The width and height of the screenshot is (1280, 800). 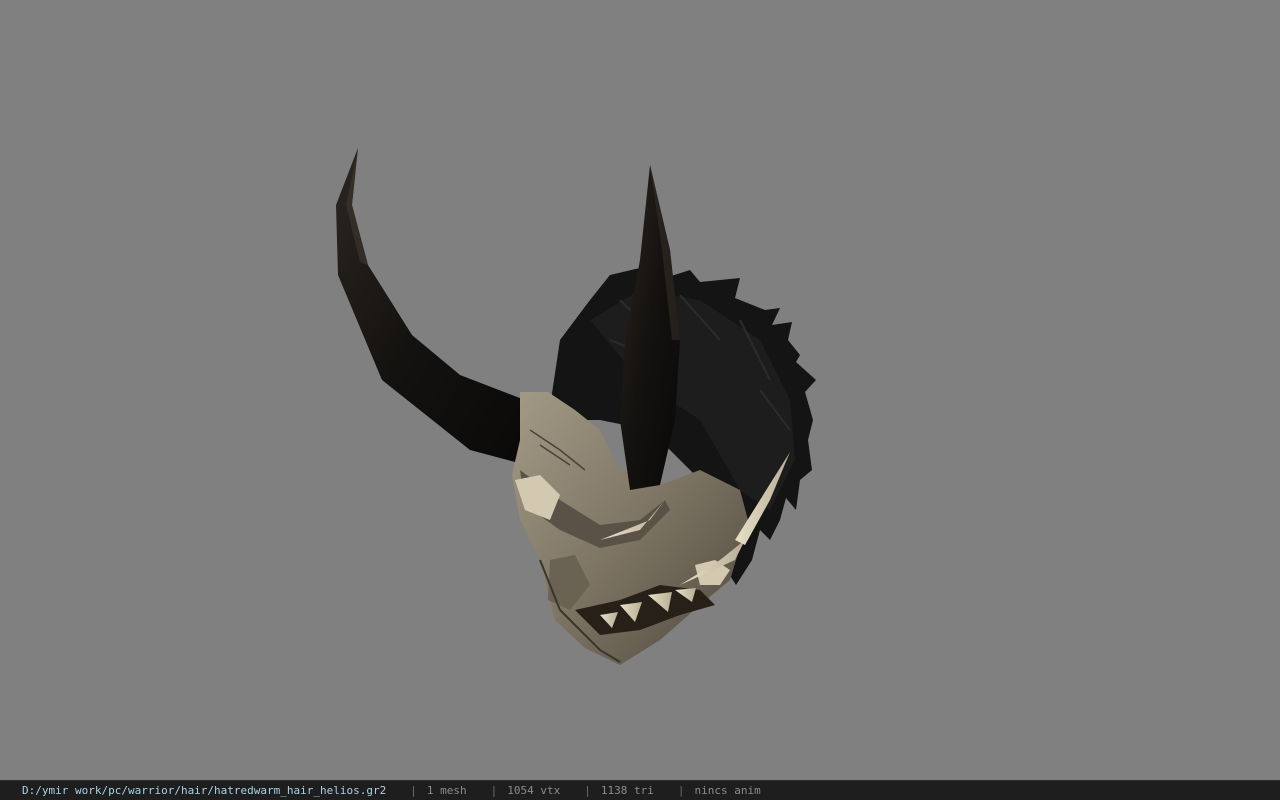 What do you see at coordinates (727, 790) in the screenshot?
I see `animation-status-label: nincs anim` at bounding box center [727, 790].